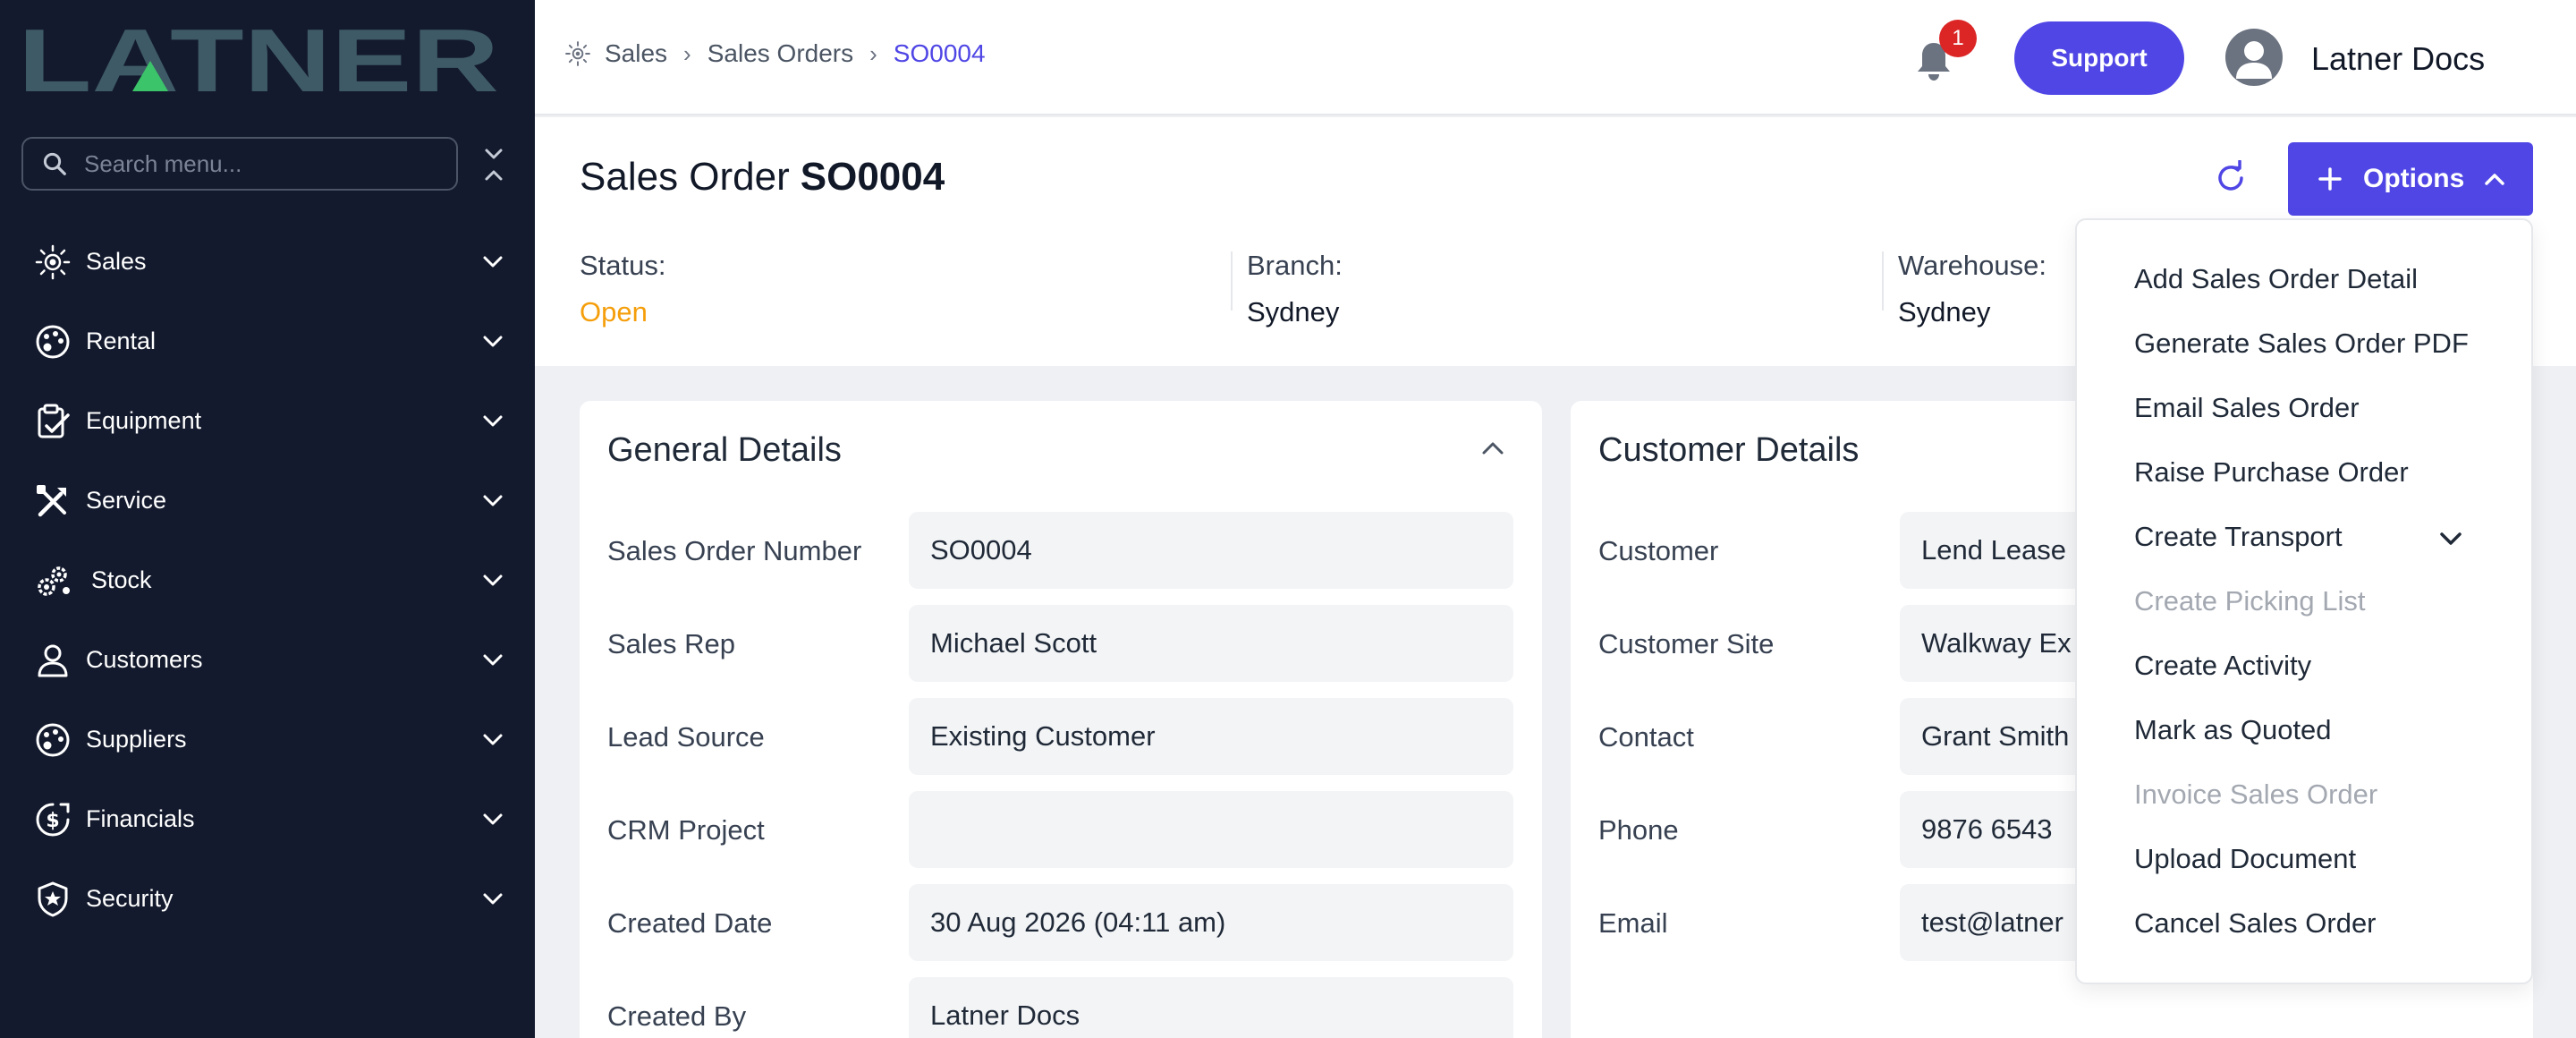  Describe the element at coordinates (2250, 601) in the screenshot. I see `menu-item-create-picking-list: Create Picking List` at that location.